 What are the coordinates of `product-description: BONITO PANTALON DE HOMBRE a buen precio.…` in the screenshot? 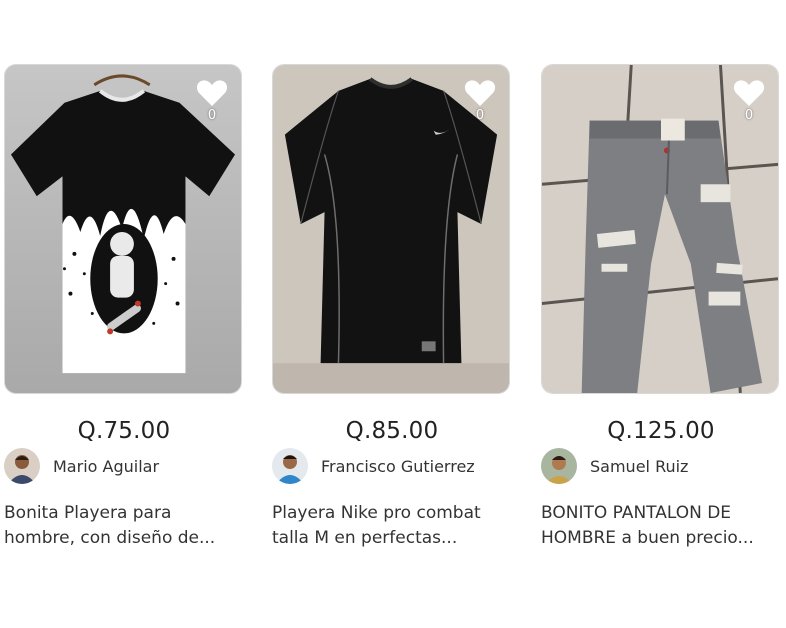 It's located at (647, 525).